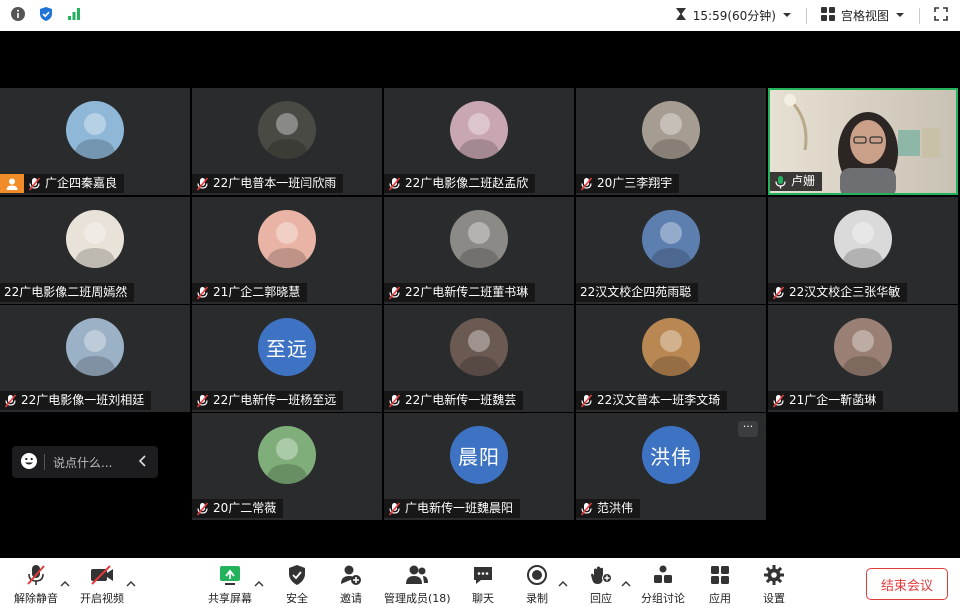 The width and height of the screenshot is (960, 610). Describe the element at coordinates (479, 466) in the screenshot. I see `participant-tile: 晨阳 广电新传一班魏晨阳` at that location.